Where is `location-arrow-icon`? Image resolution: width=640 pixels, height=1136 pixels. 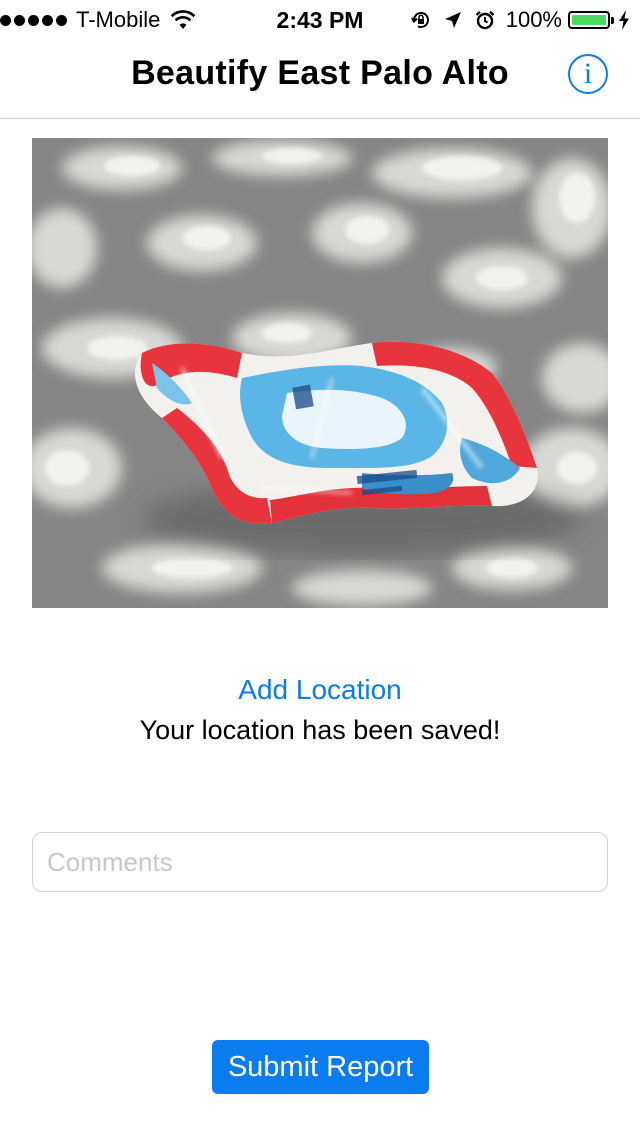 location-arrow-icon is located at coordinates (452, 20).